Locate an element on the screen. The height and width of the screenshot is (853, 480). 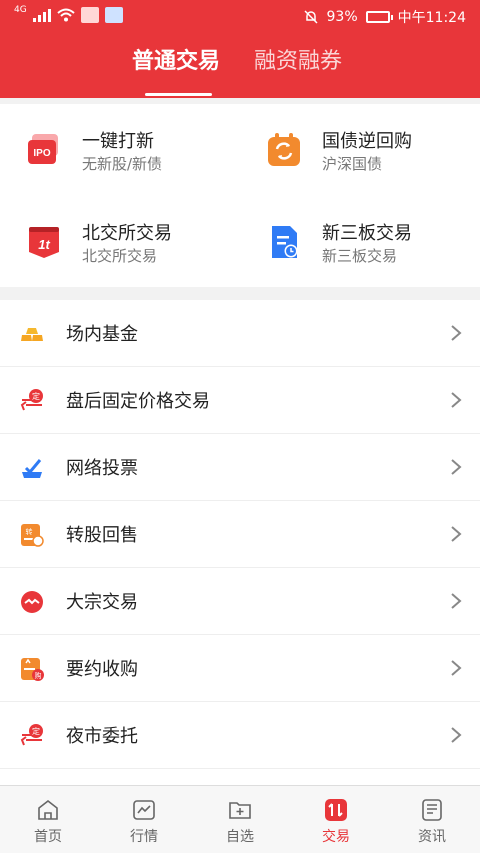
watchlist-icon is located at coordinates (240, 810).